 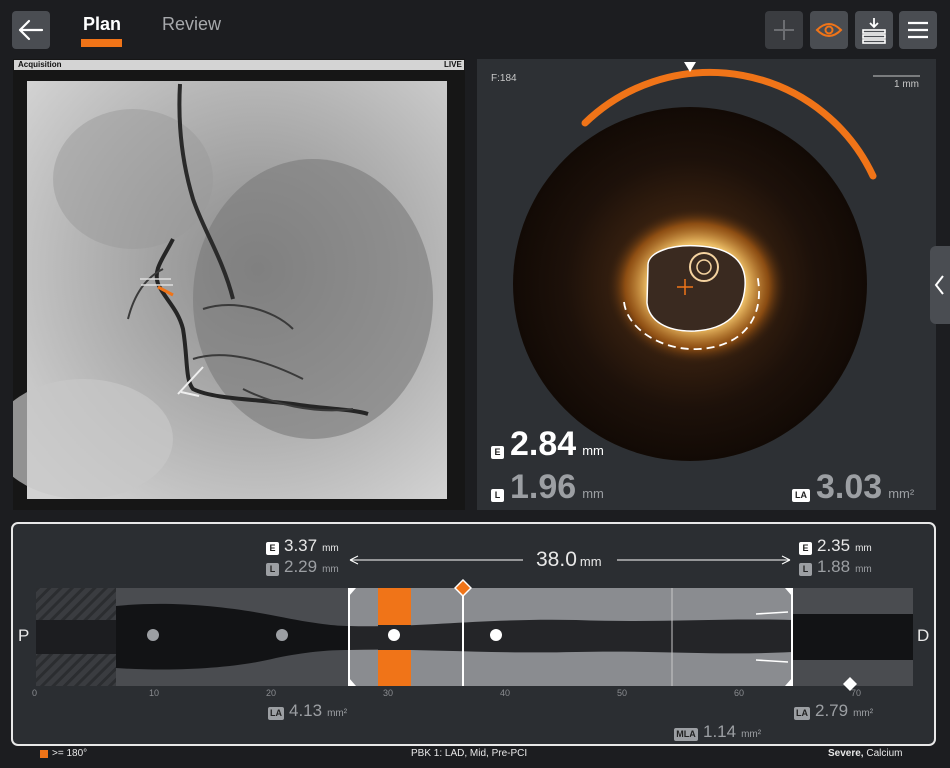 I want to click on severity-label: Severe,, so click(x=846, y=753).